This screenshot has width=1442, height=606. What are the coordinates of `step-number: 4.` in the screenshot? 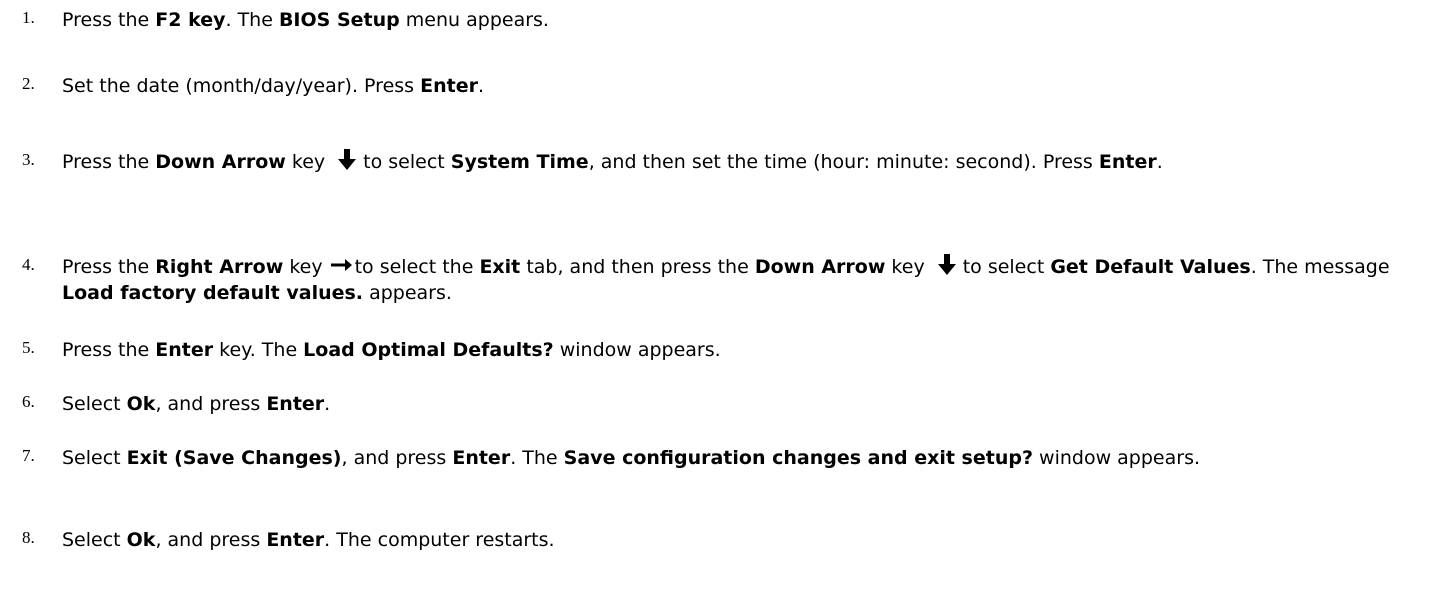 It's located at (28, 264).